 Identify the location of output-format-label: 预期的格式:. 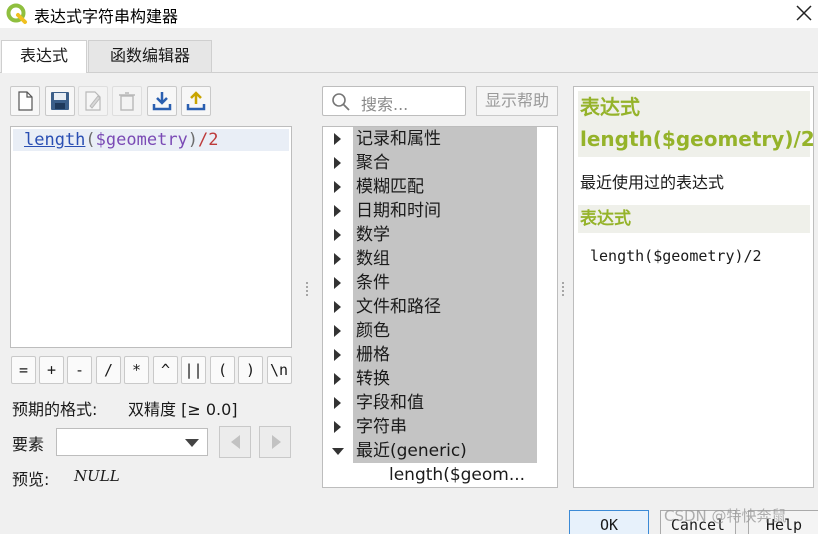
(55, 409).